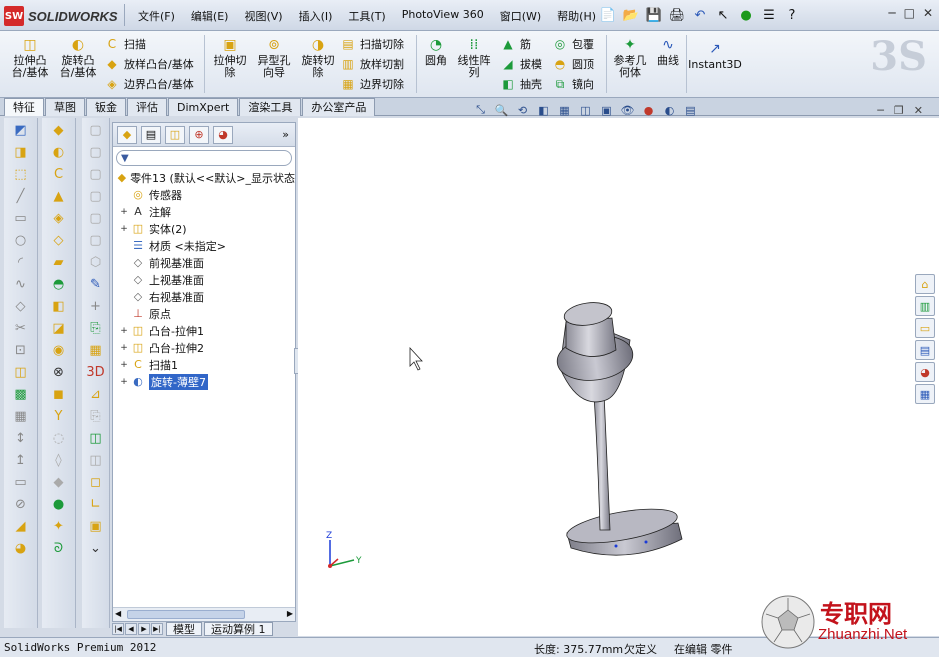 The image size is (939, 657). What do you see at coordinates (199, 134) in the screenshot?
I see `dimxpert-manager-tab-icon: ⊕` at bounding box center [199, 134].